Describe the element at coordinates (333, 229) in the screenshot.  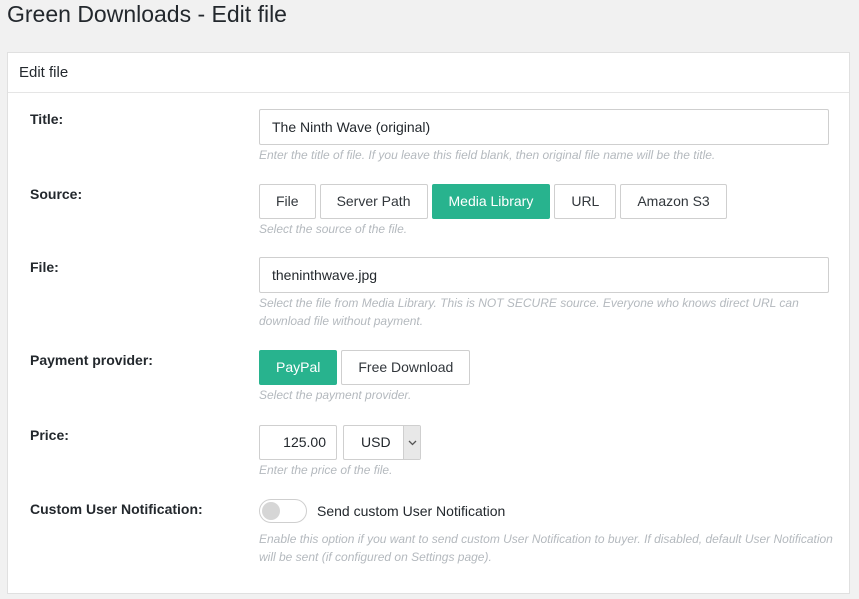
I see `source-help: Select the source of the file.` at that location.